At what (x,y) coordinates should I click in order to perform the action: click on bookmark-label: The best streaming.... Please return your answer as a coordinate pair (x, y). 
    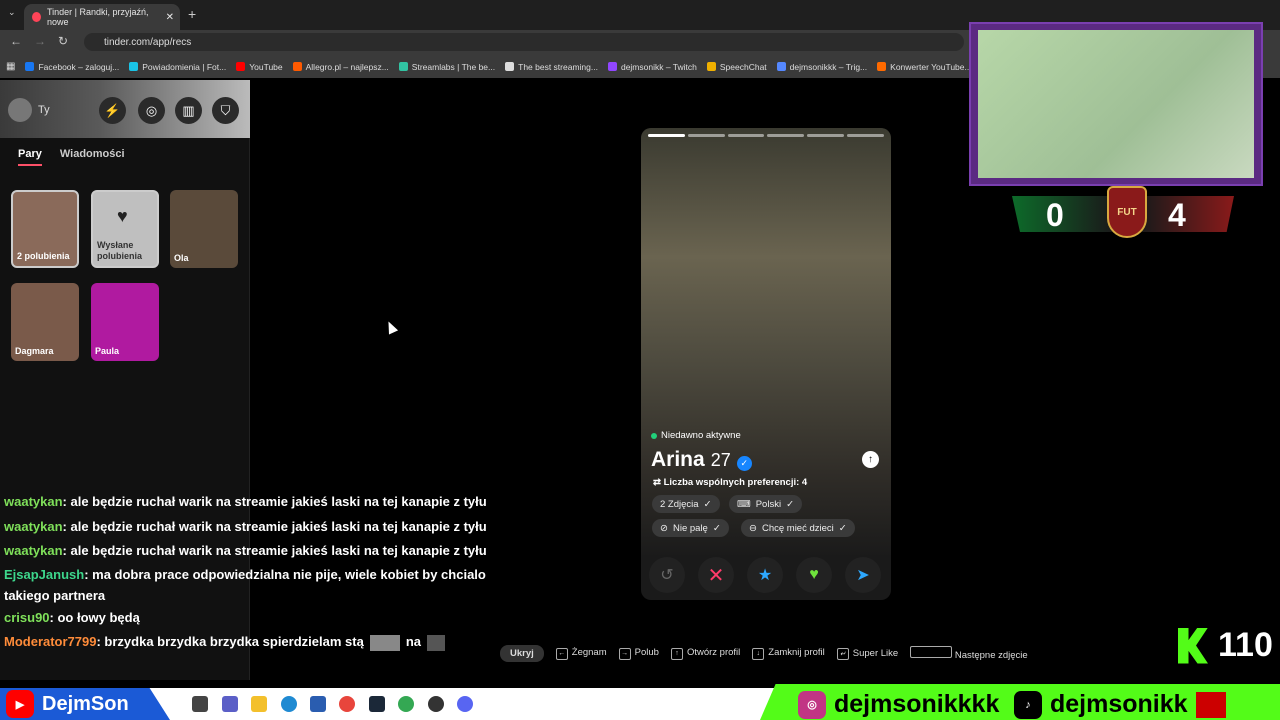
    Looking at the image, I should click on (558, 66).